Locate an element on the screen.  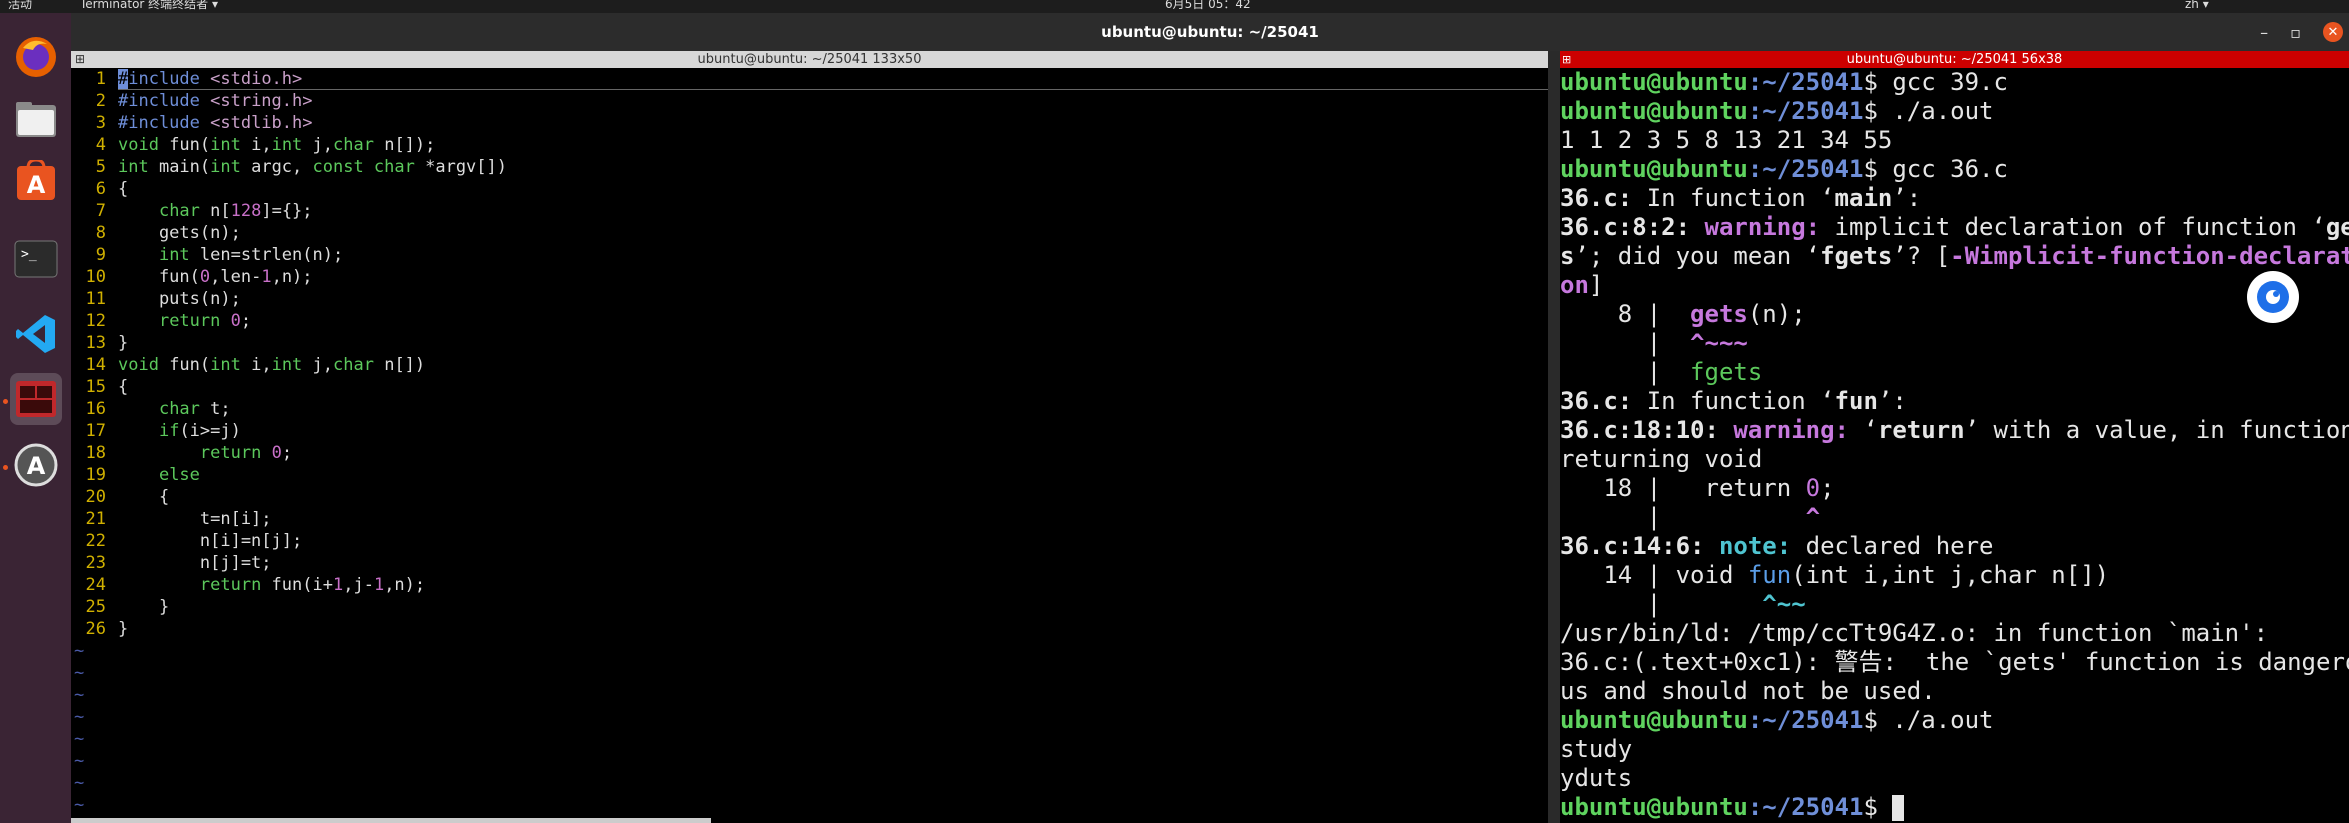
text-cursor is located at coordinates (1898, 808).